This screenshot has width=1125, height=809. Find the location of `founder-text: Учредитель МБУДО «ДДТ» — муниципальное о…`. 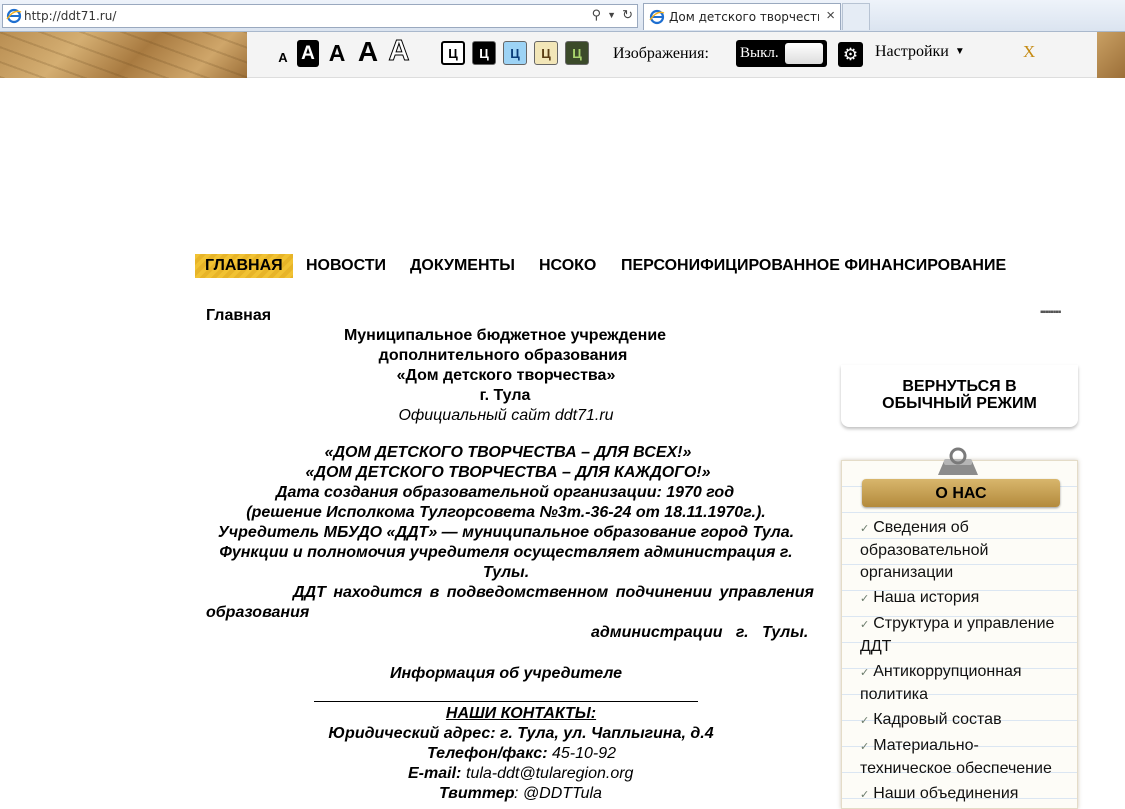

founder-text: Учредитель МБУДО «ДДТ» — муниципальное о… is located at coordinates (506, 532).